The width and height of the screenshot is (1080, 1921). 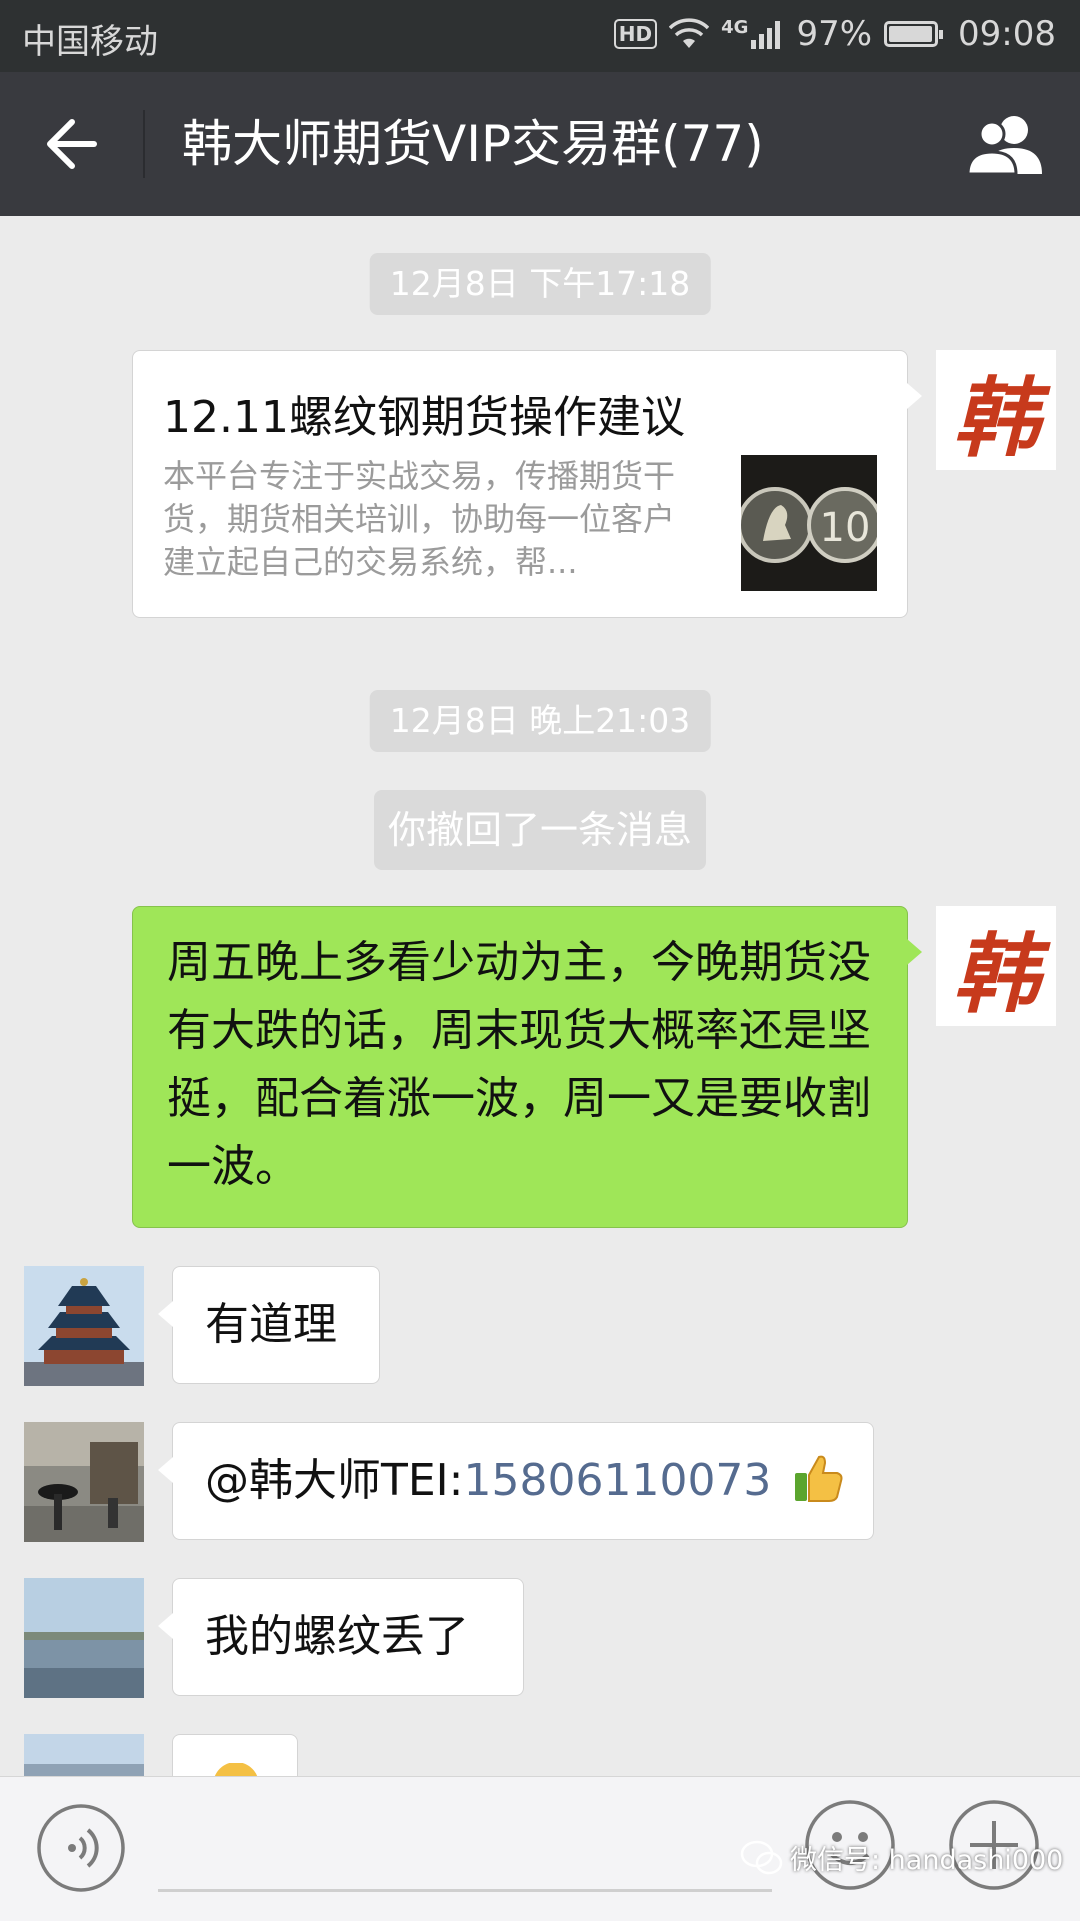 What do you see at coordinates (819, 1478) in the screenshot?
I see `thumbs-up-icon` at bounding box center [819, 1478].